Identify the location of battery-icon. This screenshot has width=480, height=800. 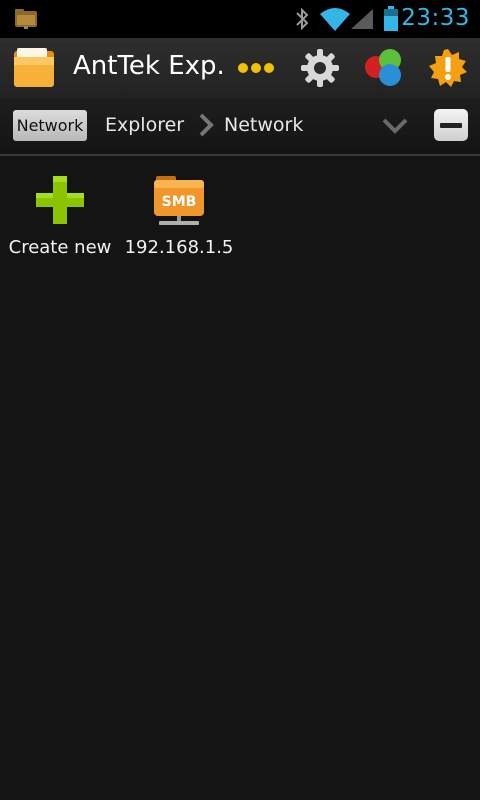
(391, 18).